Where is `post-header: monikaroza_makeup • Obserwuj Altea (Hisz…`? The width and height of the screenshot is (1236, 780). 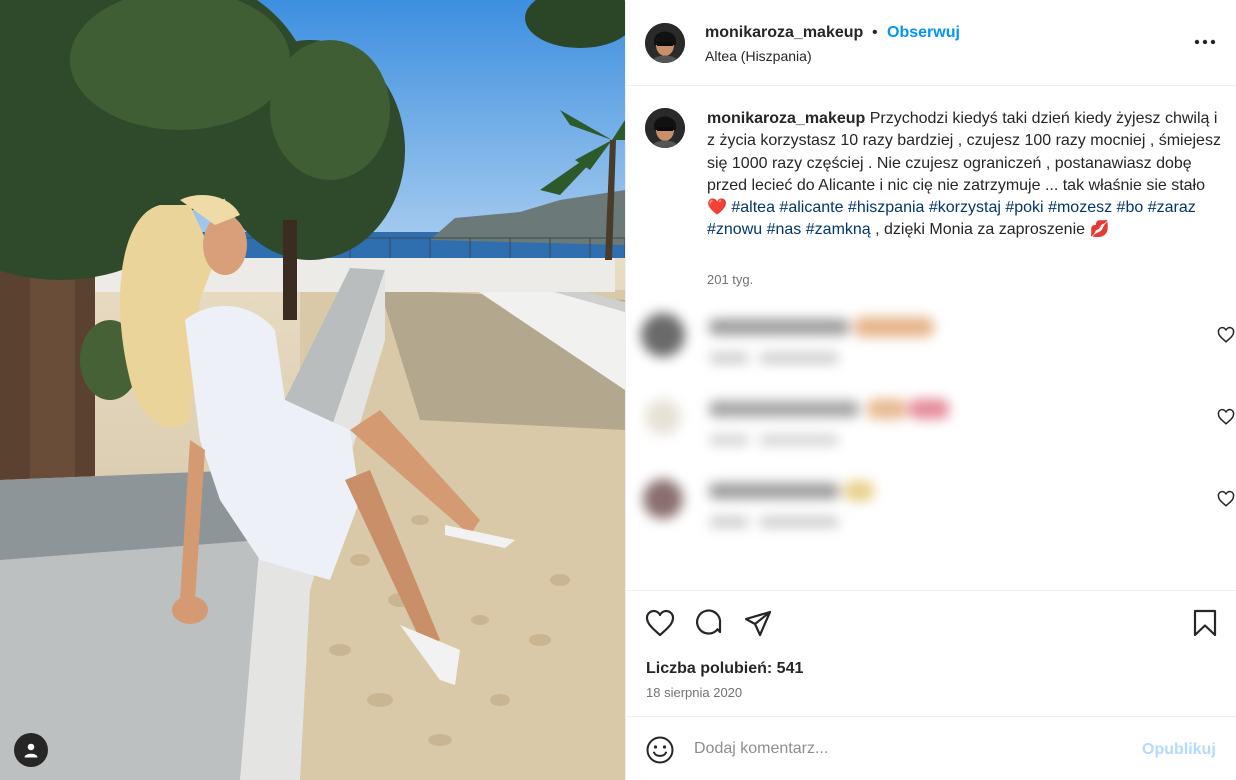 post-header: monikaroza_makeup • Obserwuj Altea (Hisz… is located at coordinates (931, 43).